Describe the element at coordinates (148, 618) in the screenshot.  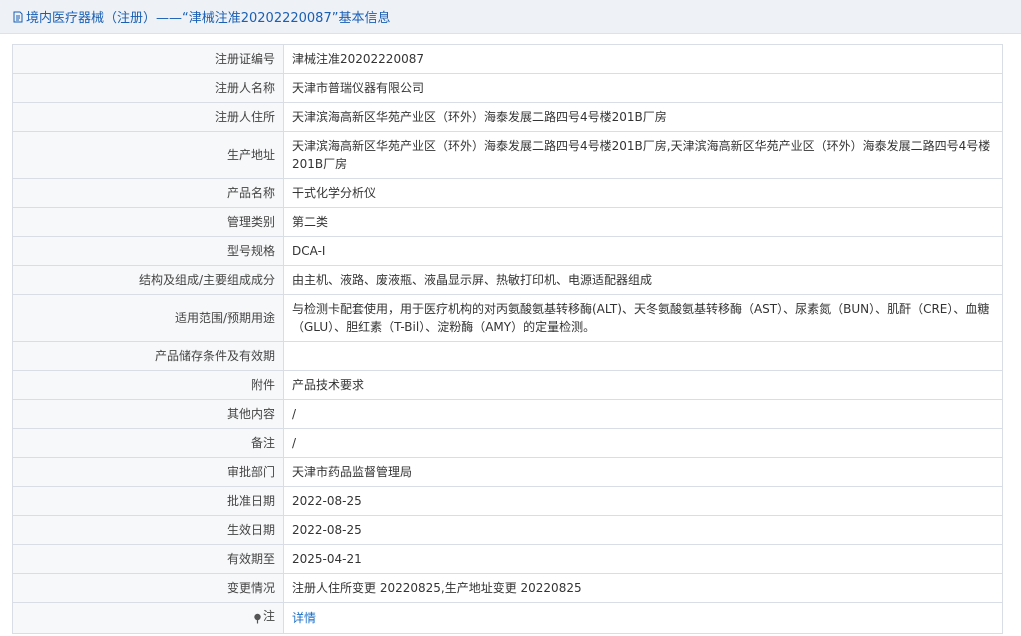
I see `note-label-cell: 注` at that location.